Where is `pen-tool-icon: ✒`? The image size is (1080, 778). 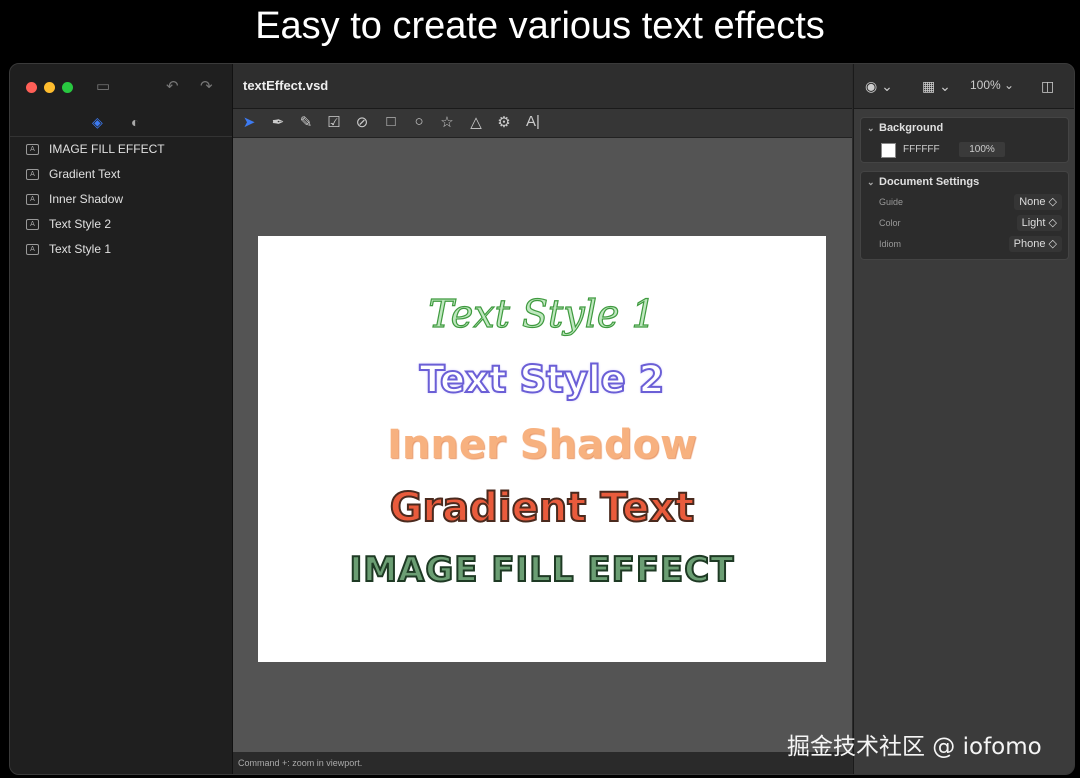
pen-tool-icon: ✒ is located at coordinates (278, 122).